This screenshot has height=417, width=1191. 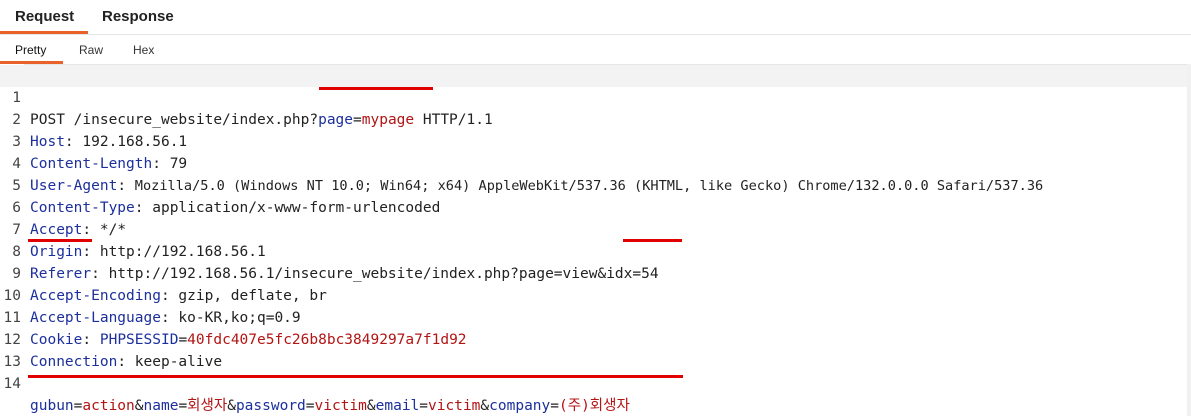 I want to click on annotation-underline-referer, so click(x=60, y=240).